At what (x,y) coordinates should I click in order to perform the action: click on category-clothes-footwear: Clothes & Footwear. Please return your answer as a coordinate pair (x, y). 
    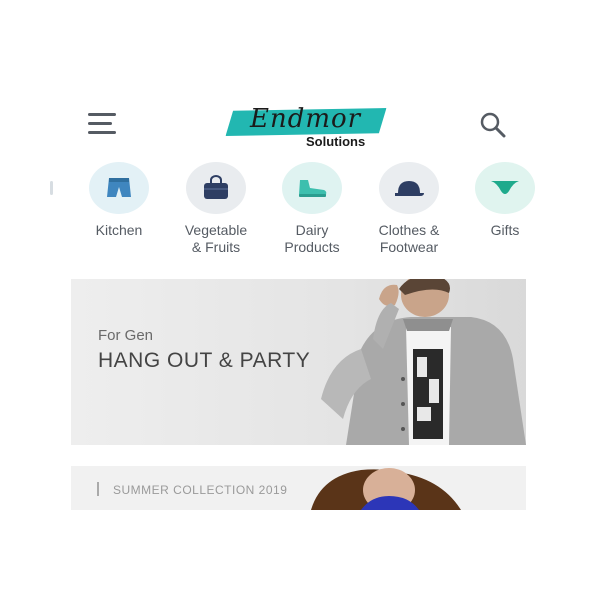
    Looking at the image, I should click on (409, 209).